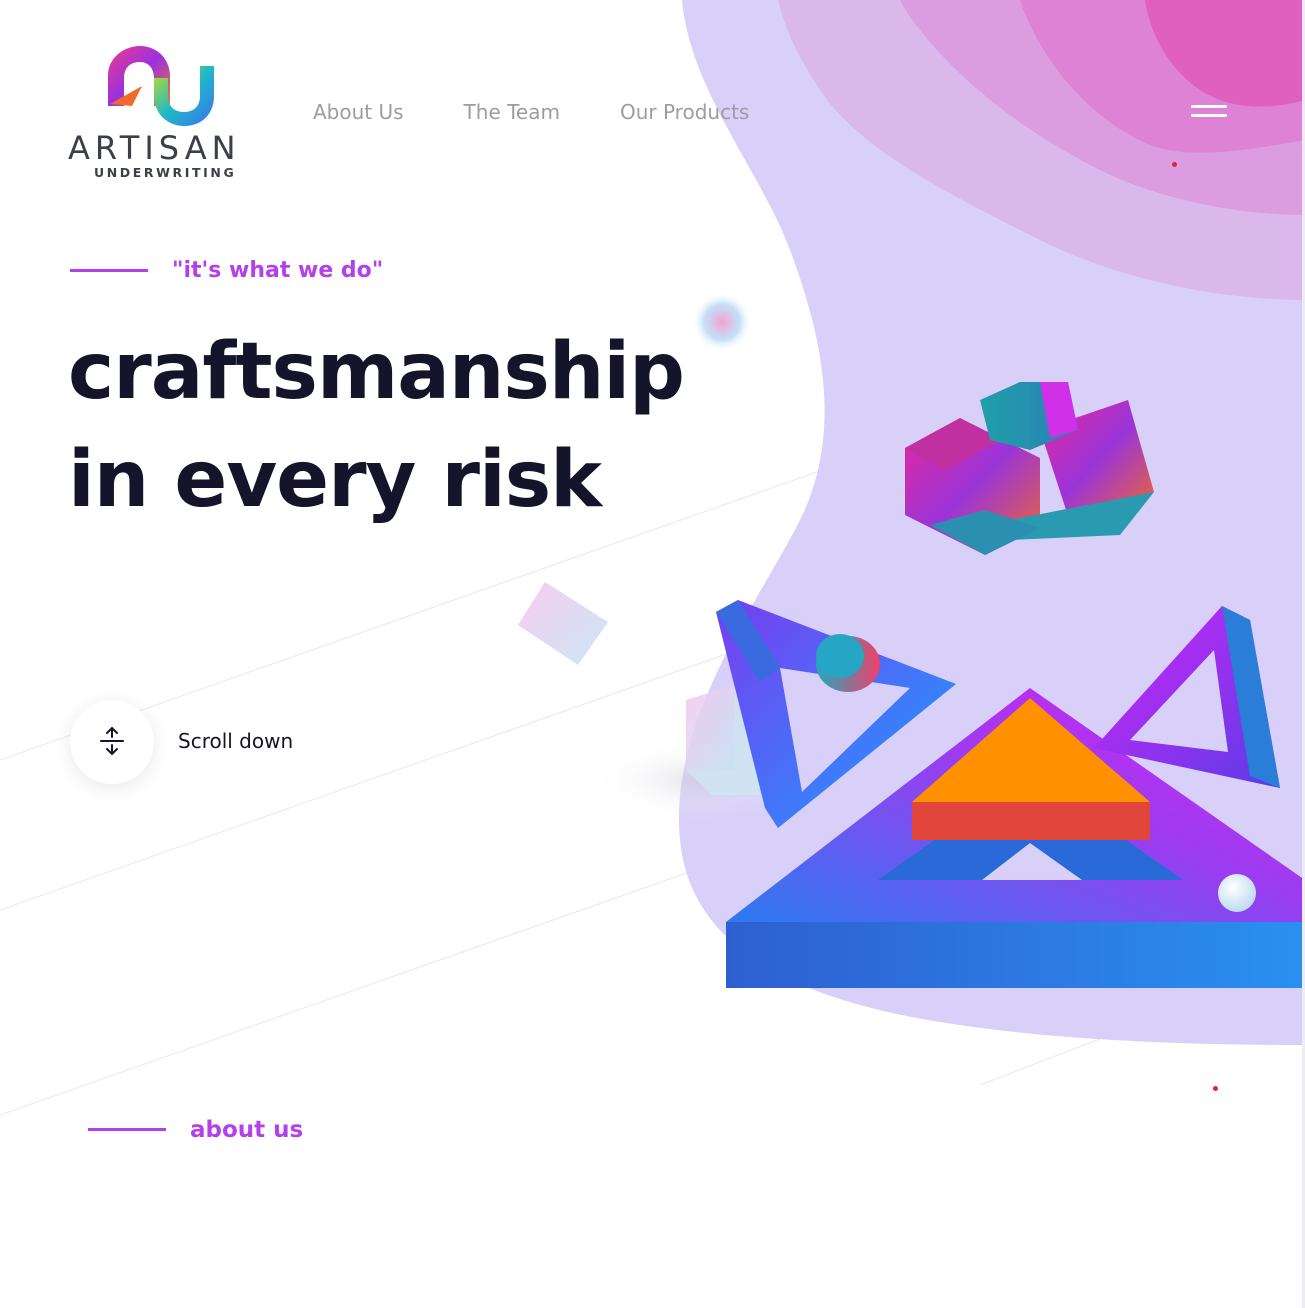 The width and height of the screenshot is (1305, 1308). I want to click on hamburger-menu-icon, so click(1208, 112).